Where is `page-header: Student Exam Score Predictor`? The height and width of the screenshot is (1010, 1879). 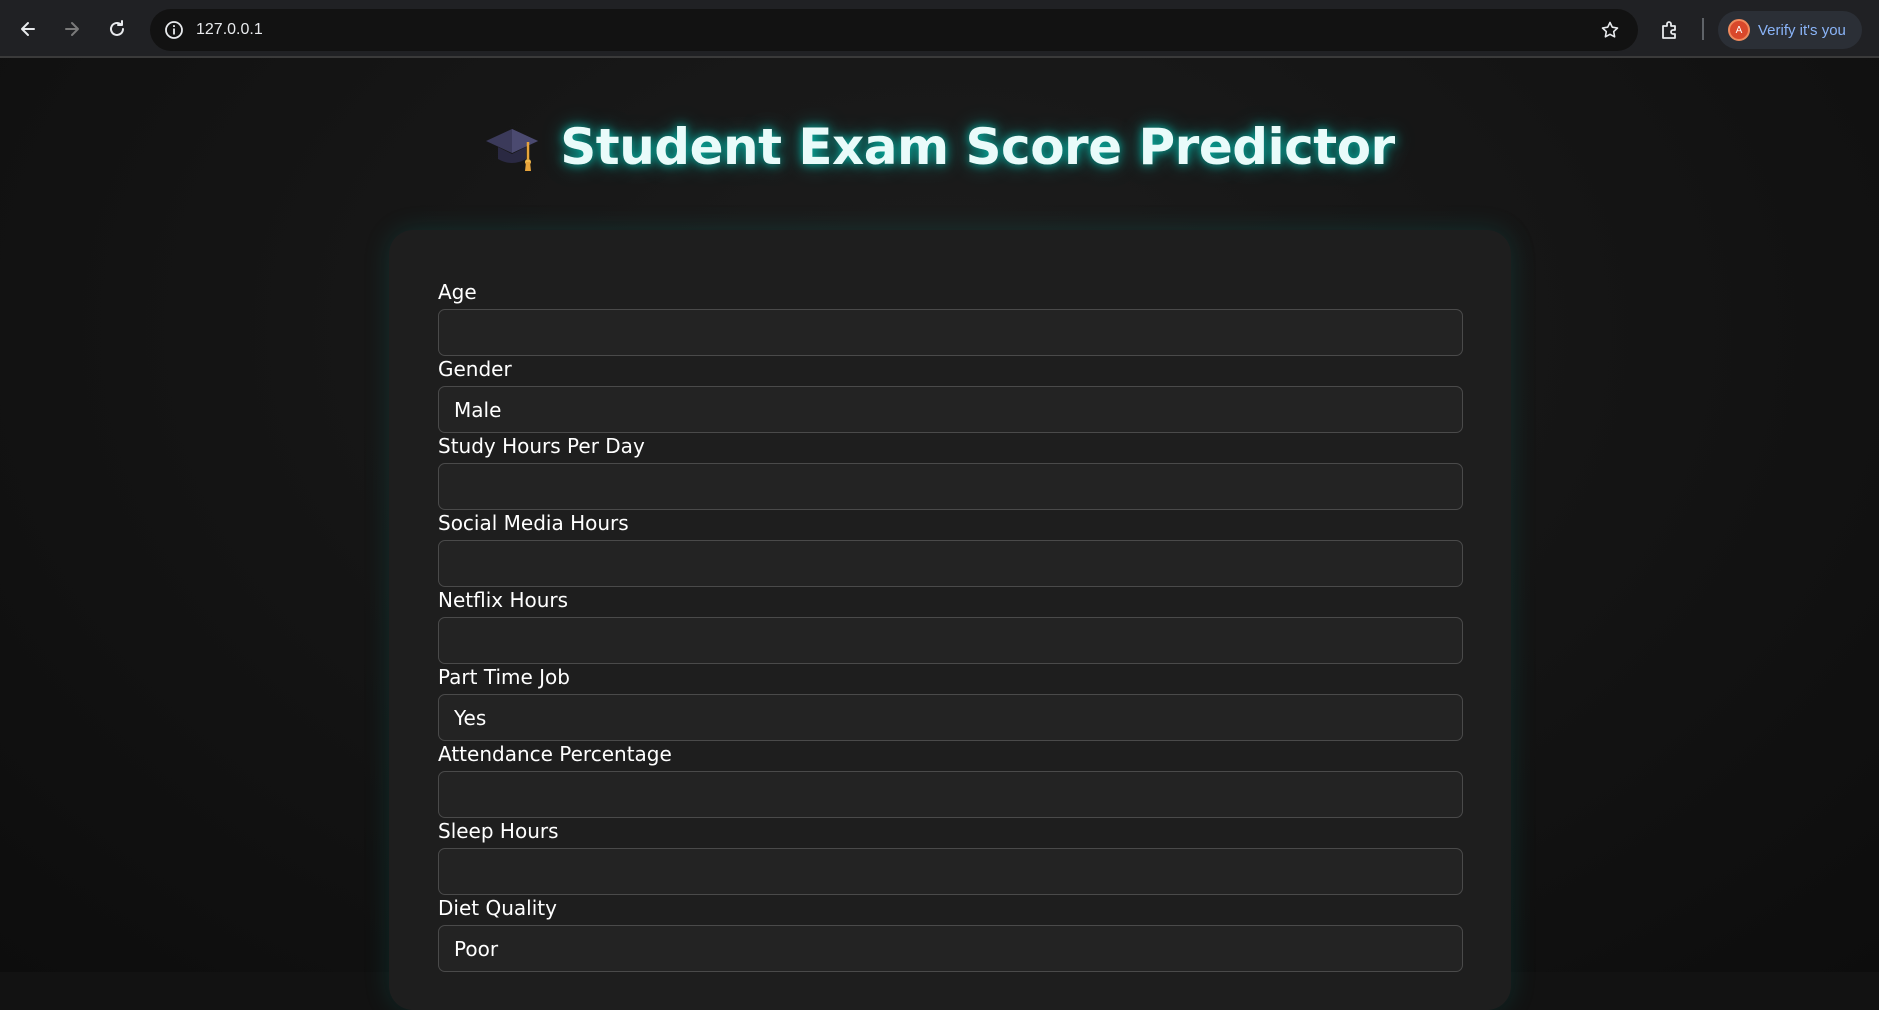 page-header: Student Exam Score Predictor is located at coordinates (939, 147).